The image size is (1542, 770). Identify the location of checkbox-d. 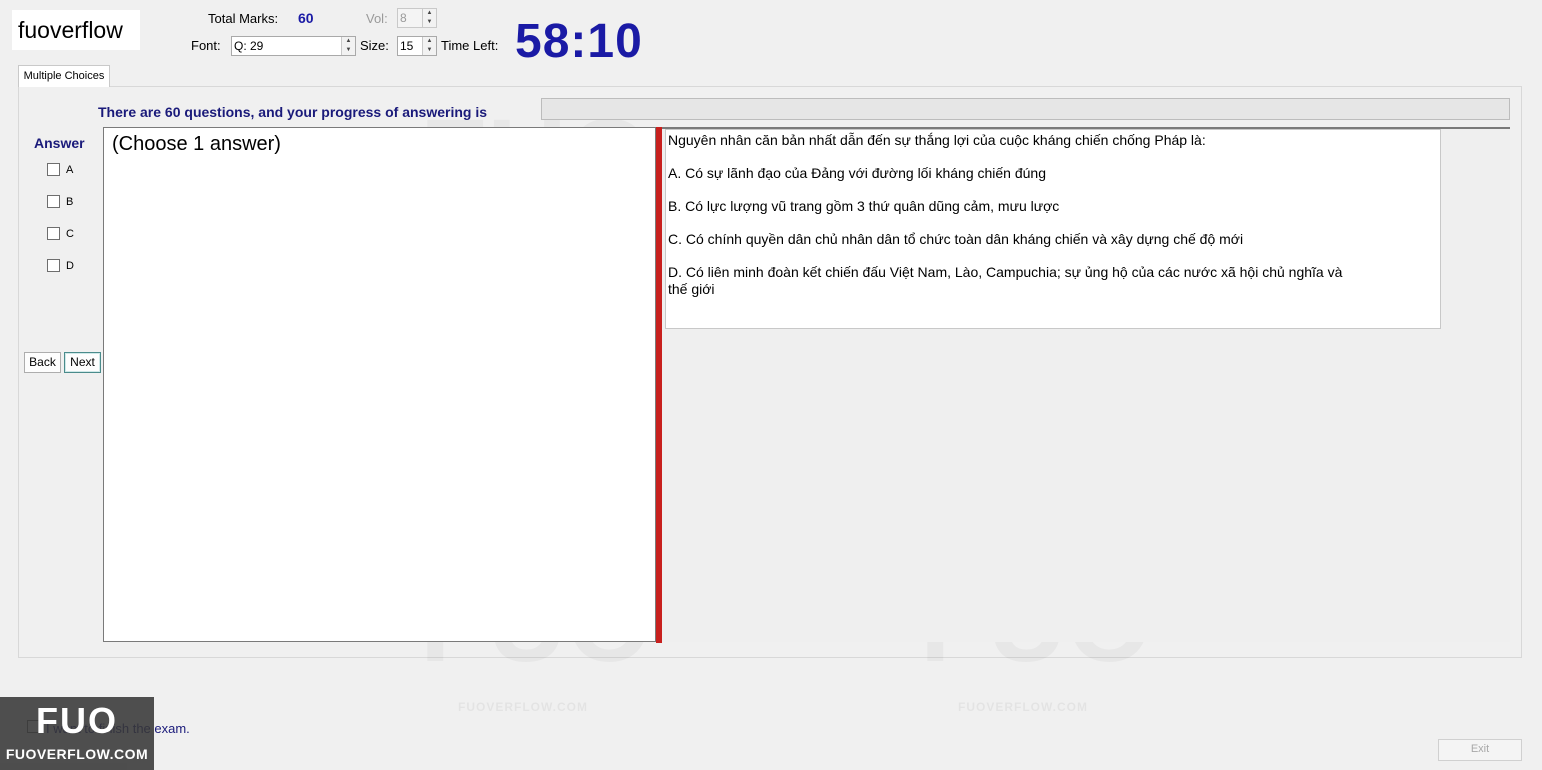
(53, 265).